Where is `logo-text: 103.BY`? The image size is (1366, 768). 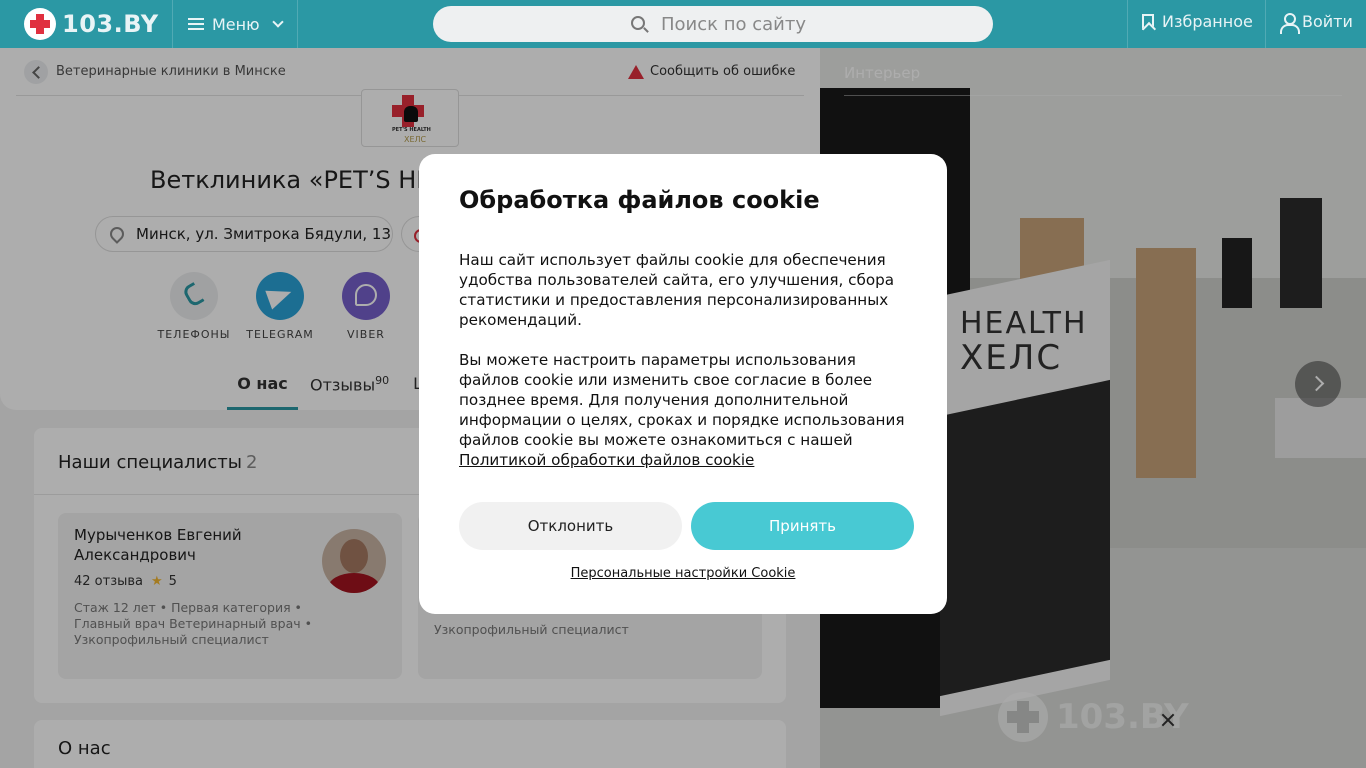
logo-text: 103.BY is located at coordinates (110, 24).